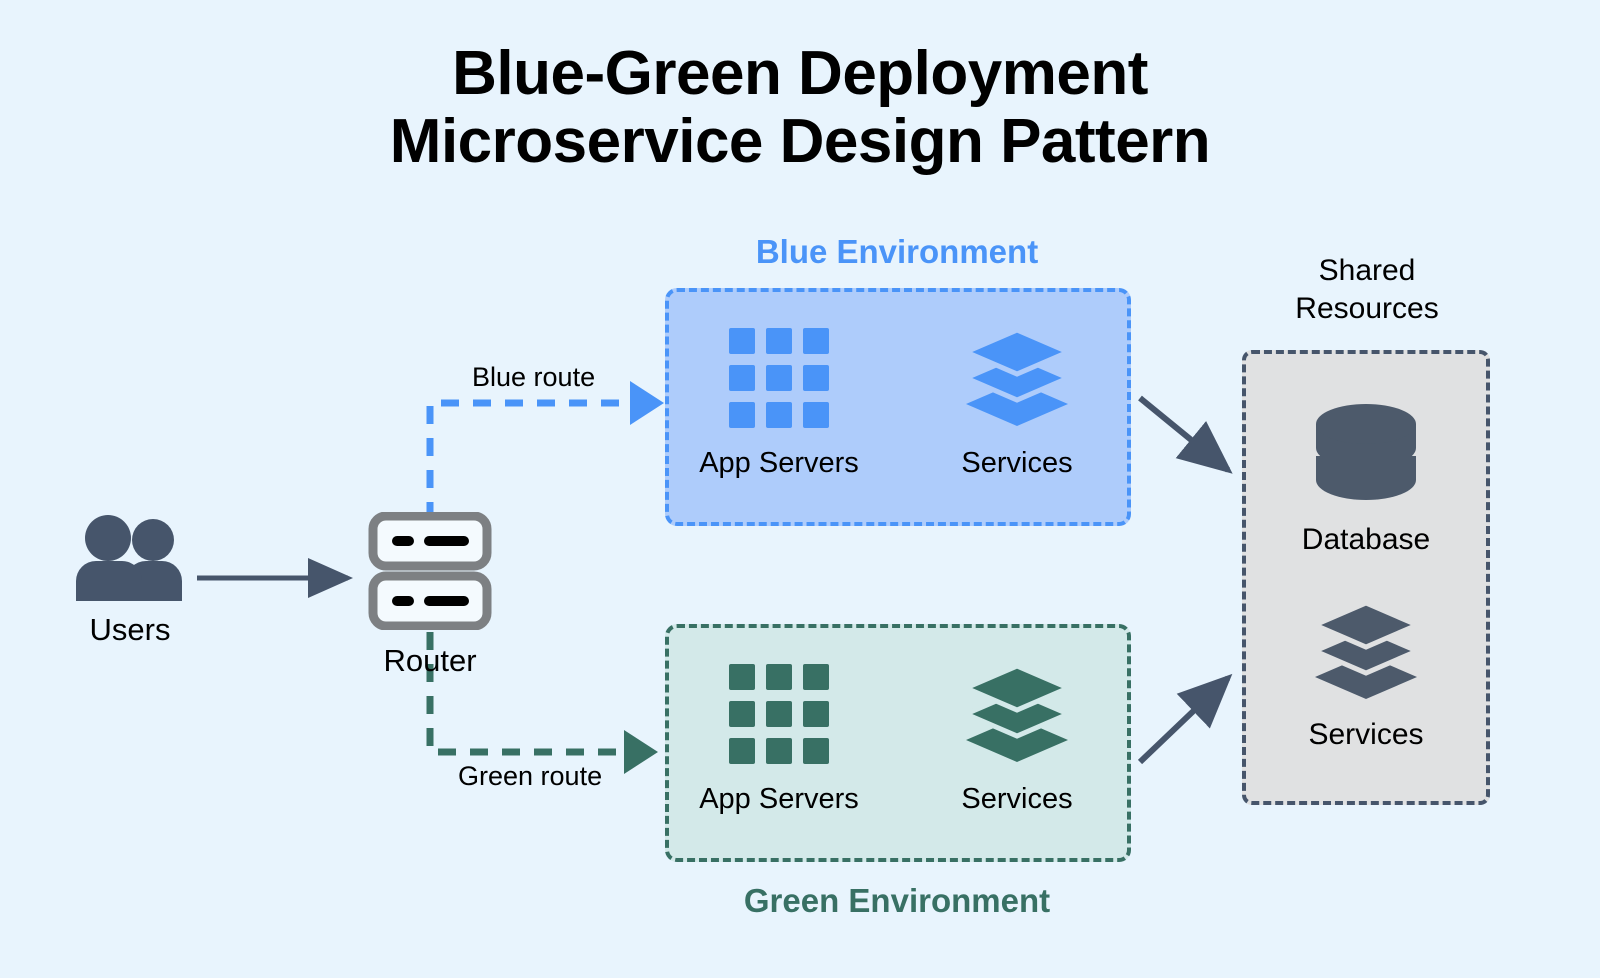  What do you see at coordinates (526, 459) in the screenshot?
I see `edge-blue-route` at bounding box center [526, 459].